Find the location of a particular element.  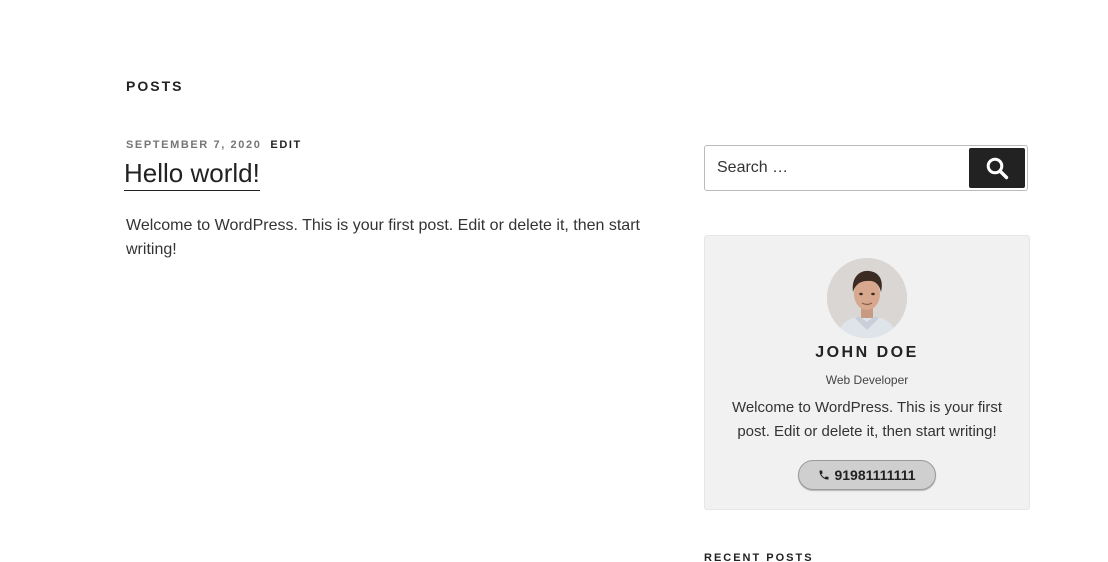

search-button is located at coordinates (997, 168).